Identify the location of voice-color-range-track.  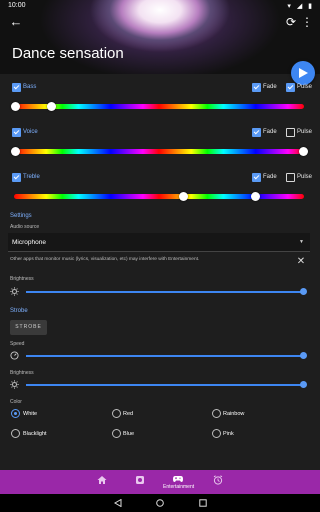
(159, 151).